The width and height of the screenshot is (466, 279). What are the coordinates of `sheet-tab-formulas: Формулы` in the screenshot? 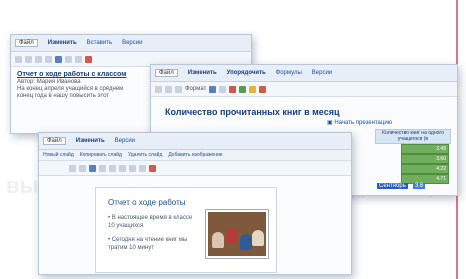 It's located at (289, 73).